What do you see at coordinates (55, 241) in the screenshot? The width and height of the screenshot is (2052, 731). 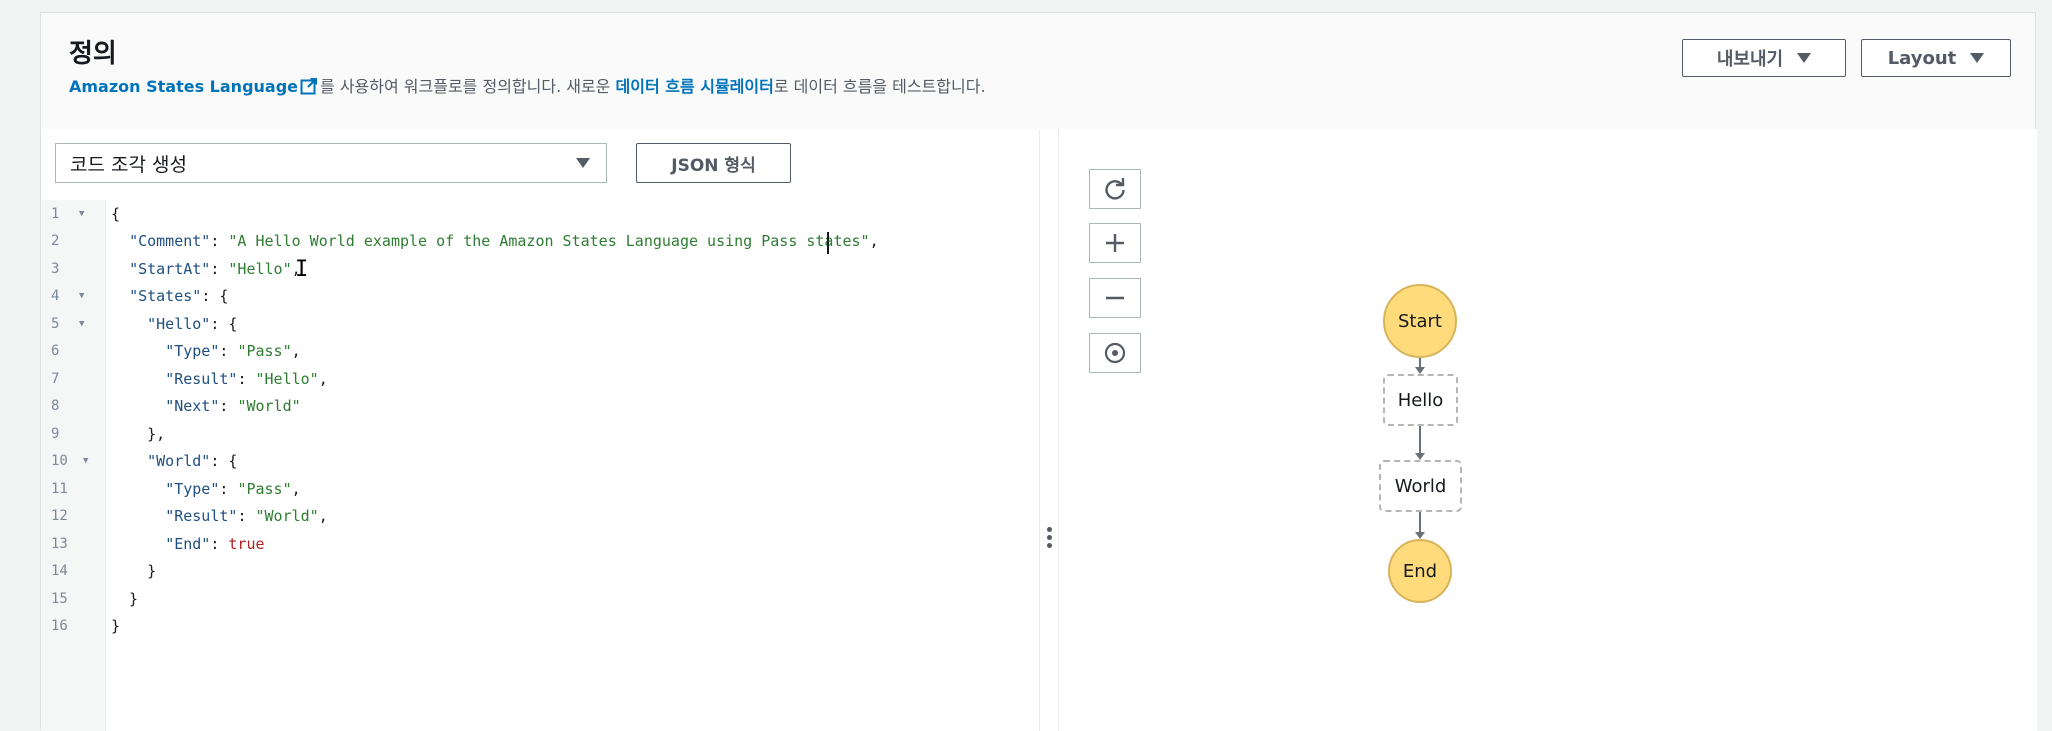 I see `line-number: 2` at bounding box center [55, 241].